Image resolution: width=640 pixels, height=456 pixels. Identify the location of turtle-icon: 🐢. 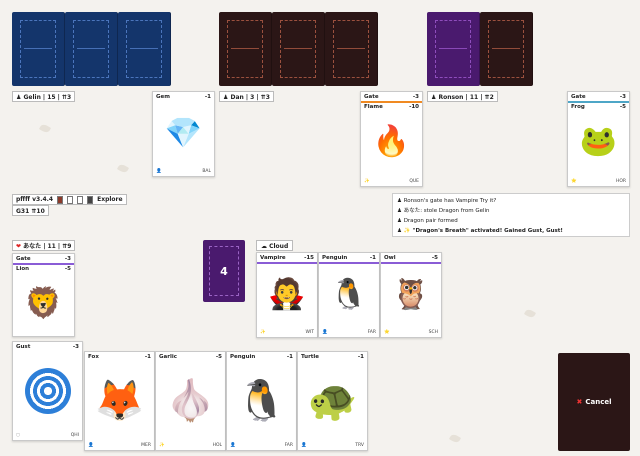
(332, 401).